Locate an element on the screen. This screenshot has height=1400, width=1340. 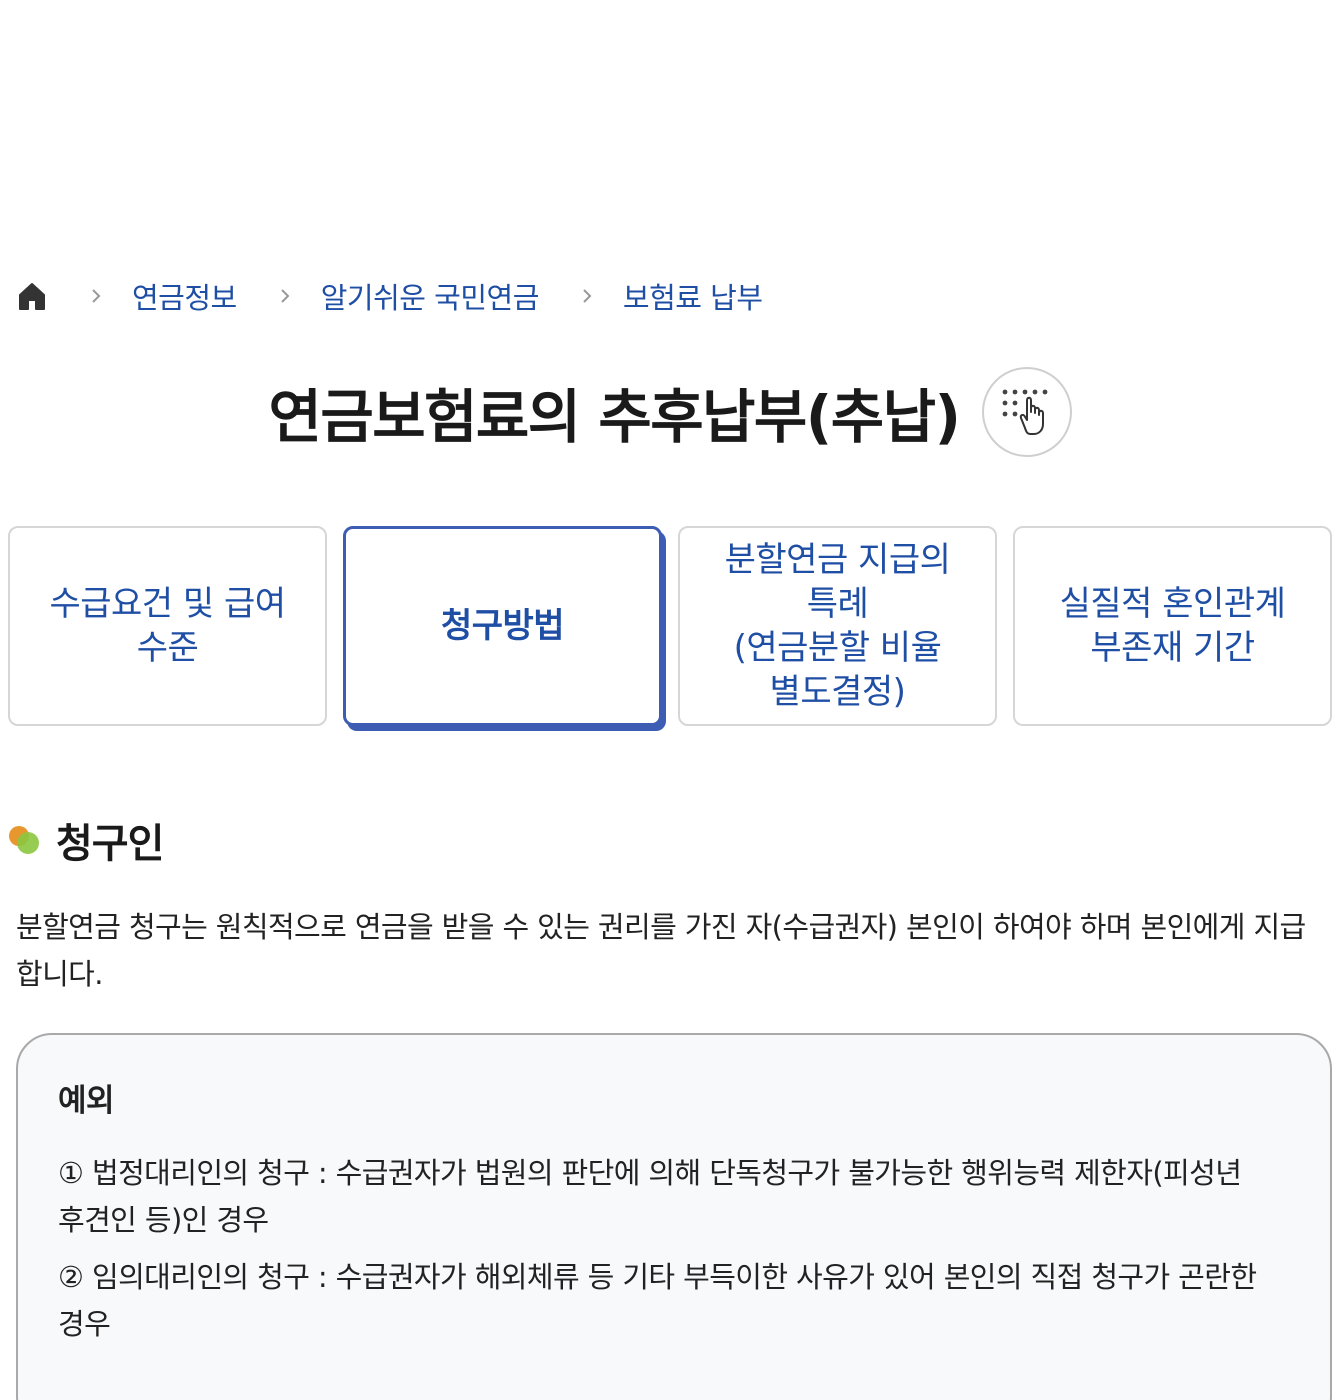
page-title: 연금보험료의 추후납부(추납) is located at coordinates (614, 417).